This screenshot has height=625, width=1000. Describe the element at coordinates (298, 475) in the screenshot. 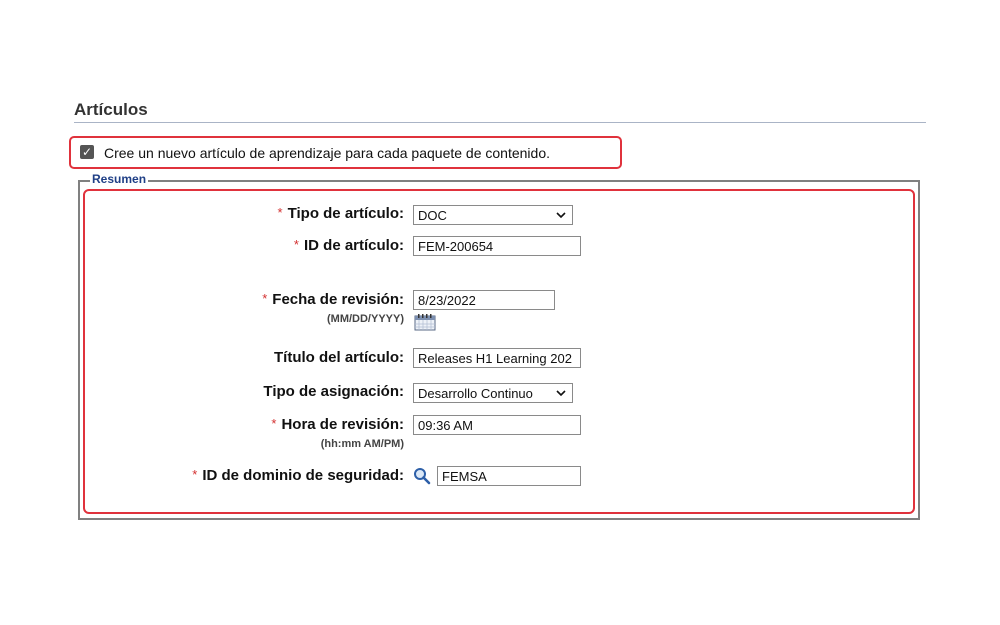

I see `security-domain-label: * ID de dominio de seguridad:` at that location.